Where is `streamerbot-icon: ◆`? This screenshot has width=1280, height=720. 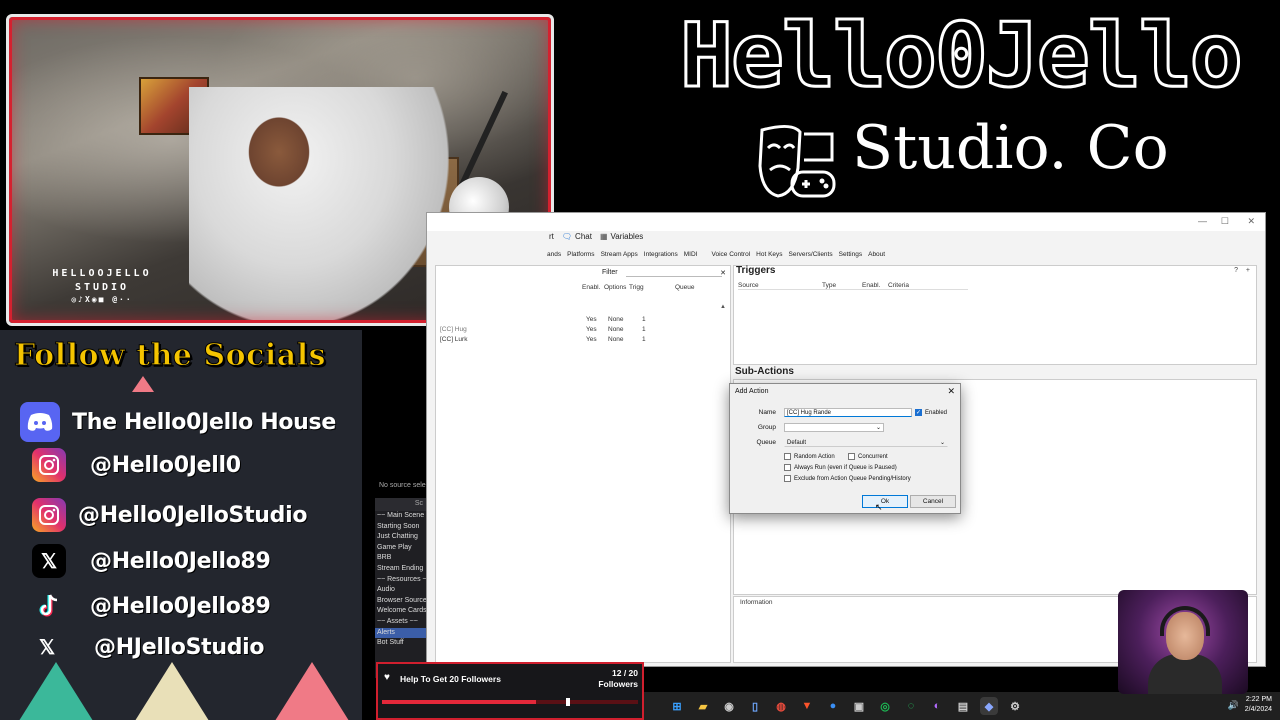
streamerbot-icon: ◆ is located at coordinates (989, 706).